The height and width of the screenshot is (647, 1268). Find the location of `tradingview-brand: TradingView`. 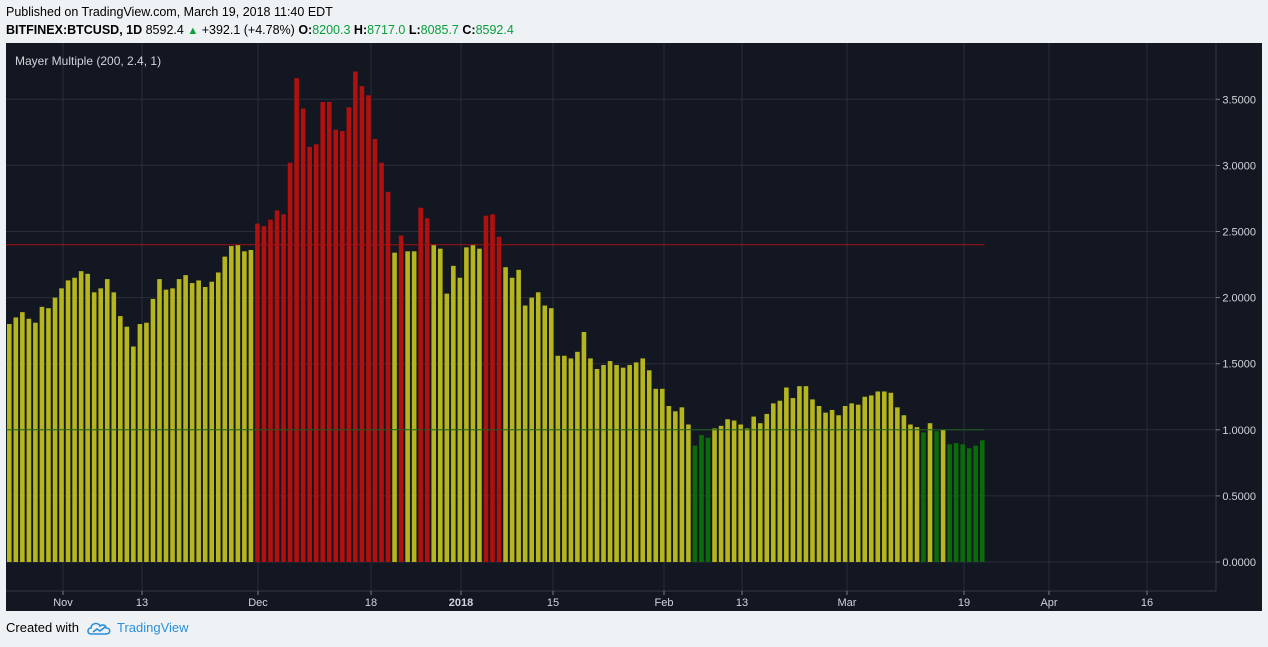

tradingview-brand: TradingView is located at coordinates (138, 627).